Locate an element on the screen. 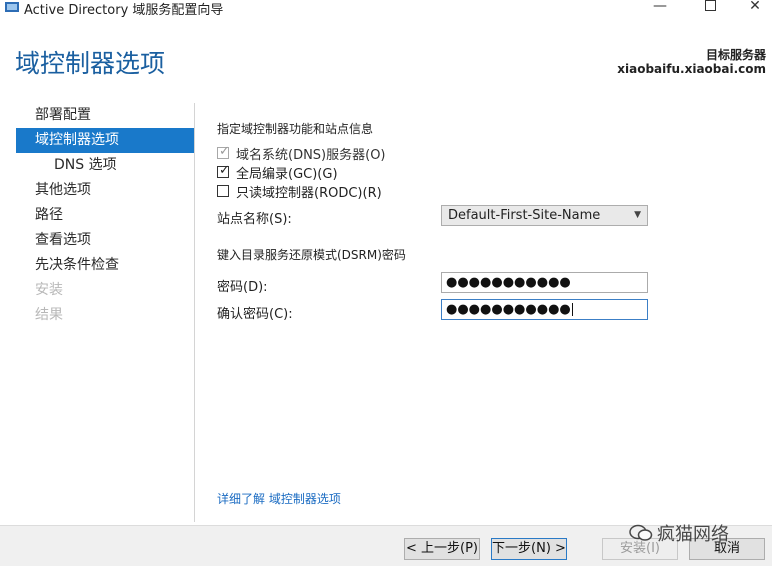 This screenshot has height=566, width=772. global-catalog-option: ✓ 全局编录(GC)(G) is located at coordinates (277, 172).